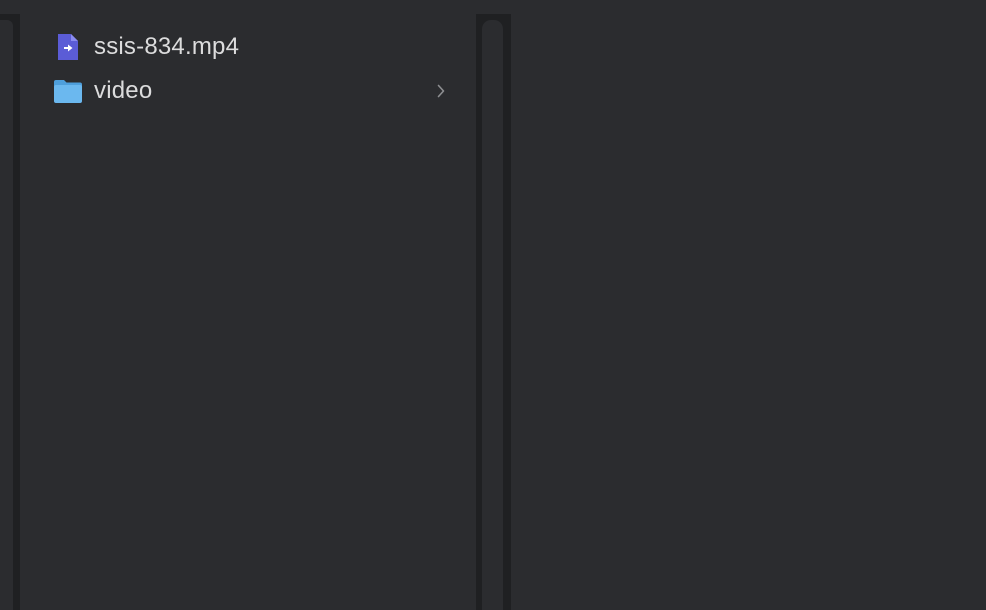 This screenshot has height=610, width=986. What do you see at coordinates (6, 315) in the screenshot?
I see `left-scrollbar-track` at bounding box center [6, 315].